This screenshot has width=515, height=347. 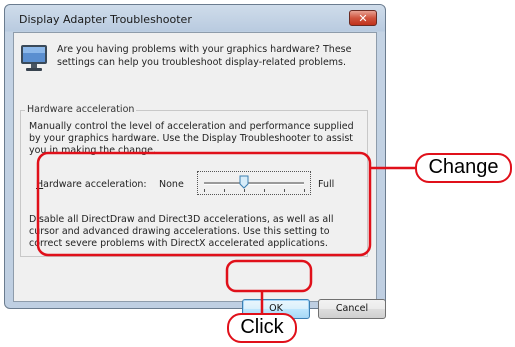 What do you see at coordinates (352, 309) in the screenshot?
I see `cancel-button: Cancel` at bounding box center [352, 309].